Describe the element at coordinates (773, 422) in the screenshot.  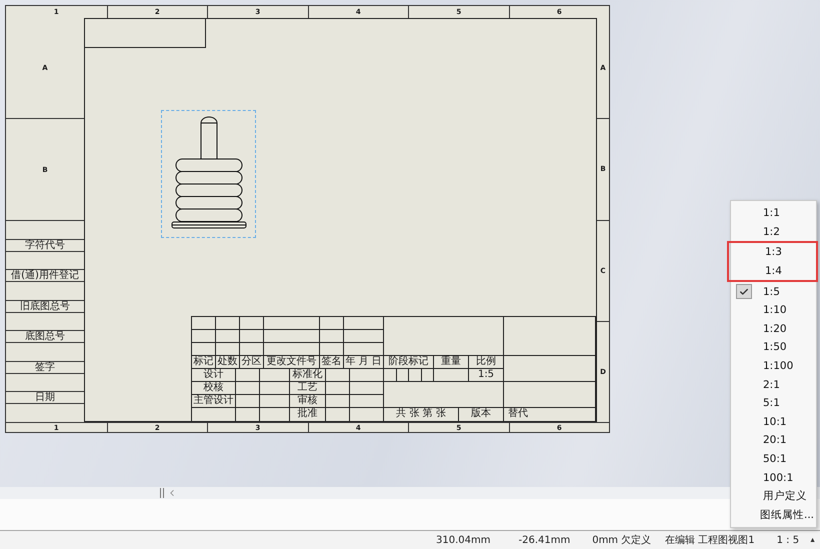
I see `scale-menu-item: 10:1` at that location.